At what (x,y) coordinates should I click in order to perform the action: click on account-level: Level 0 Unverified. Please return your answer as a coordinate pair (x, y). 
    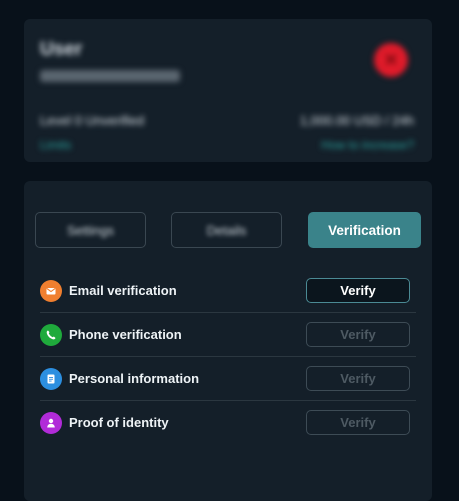
    Looking at the image, I should click on (92, 120).